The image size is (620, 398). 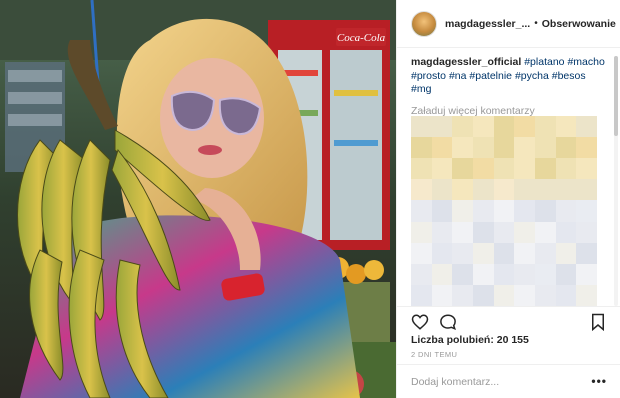 I want to click on add-comment-bar: •••, so click(x=508, y=381).